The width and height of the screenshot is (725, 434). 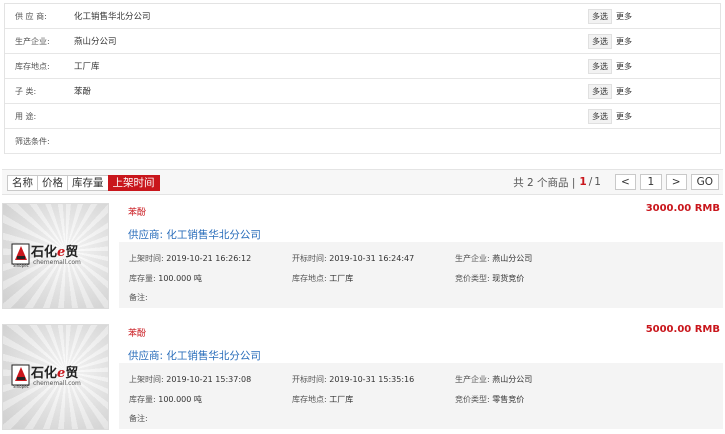 What do you see at coordinates (682, 329) in the screenshot?
I see `product-price: 5000.00 RMB` at bounding box center [682, 329].